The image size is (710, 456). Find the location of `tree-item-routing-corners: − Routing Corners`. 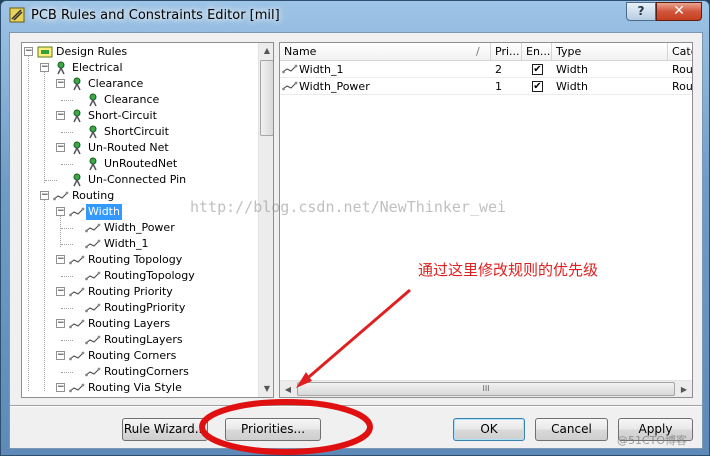

tree-item-routing-corners: − Routing Corners is located at coordinates (139, 356).